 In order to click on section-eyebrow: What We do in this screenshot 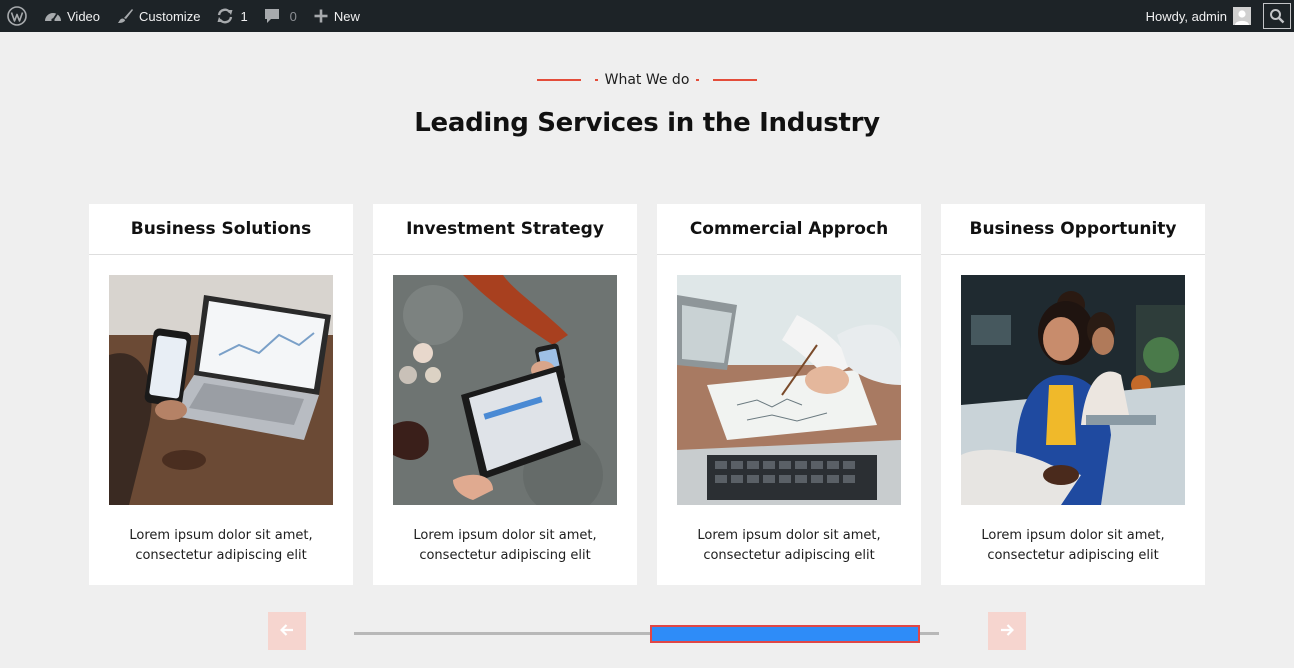, I will do `click(647, 80)`.